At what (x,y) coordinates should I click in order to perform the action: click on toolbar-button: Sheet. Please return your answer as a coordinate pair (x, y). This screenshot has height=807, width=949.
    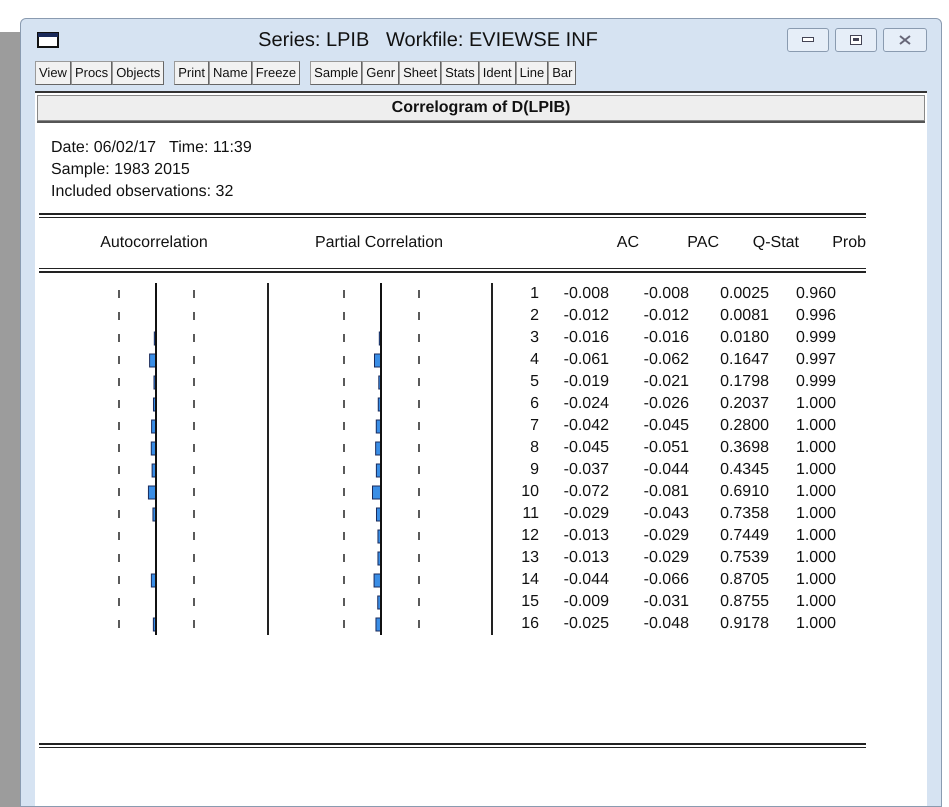
    Looking at the image, I should click on (420, 73).